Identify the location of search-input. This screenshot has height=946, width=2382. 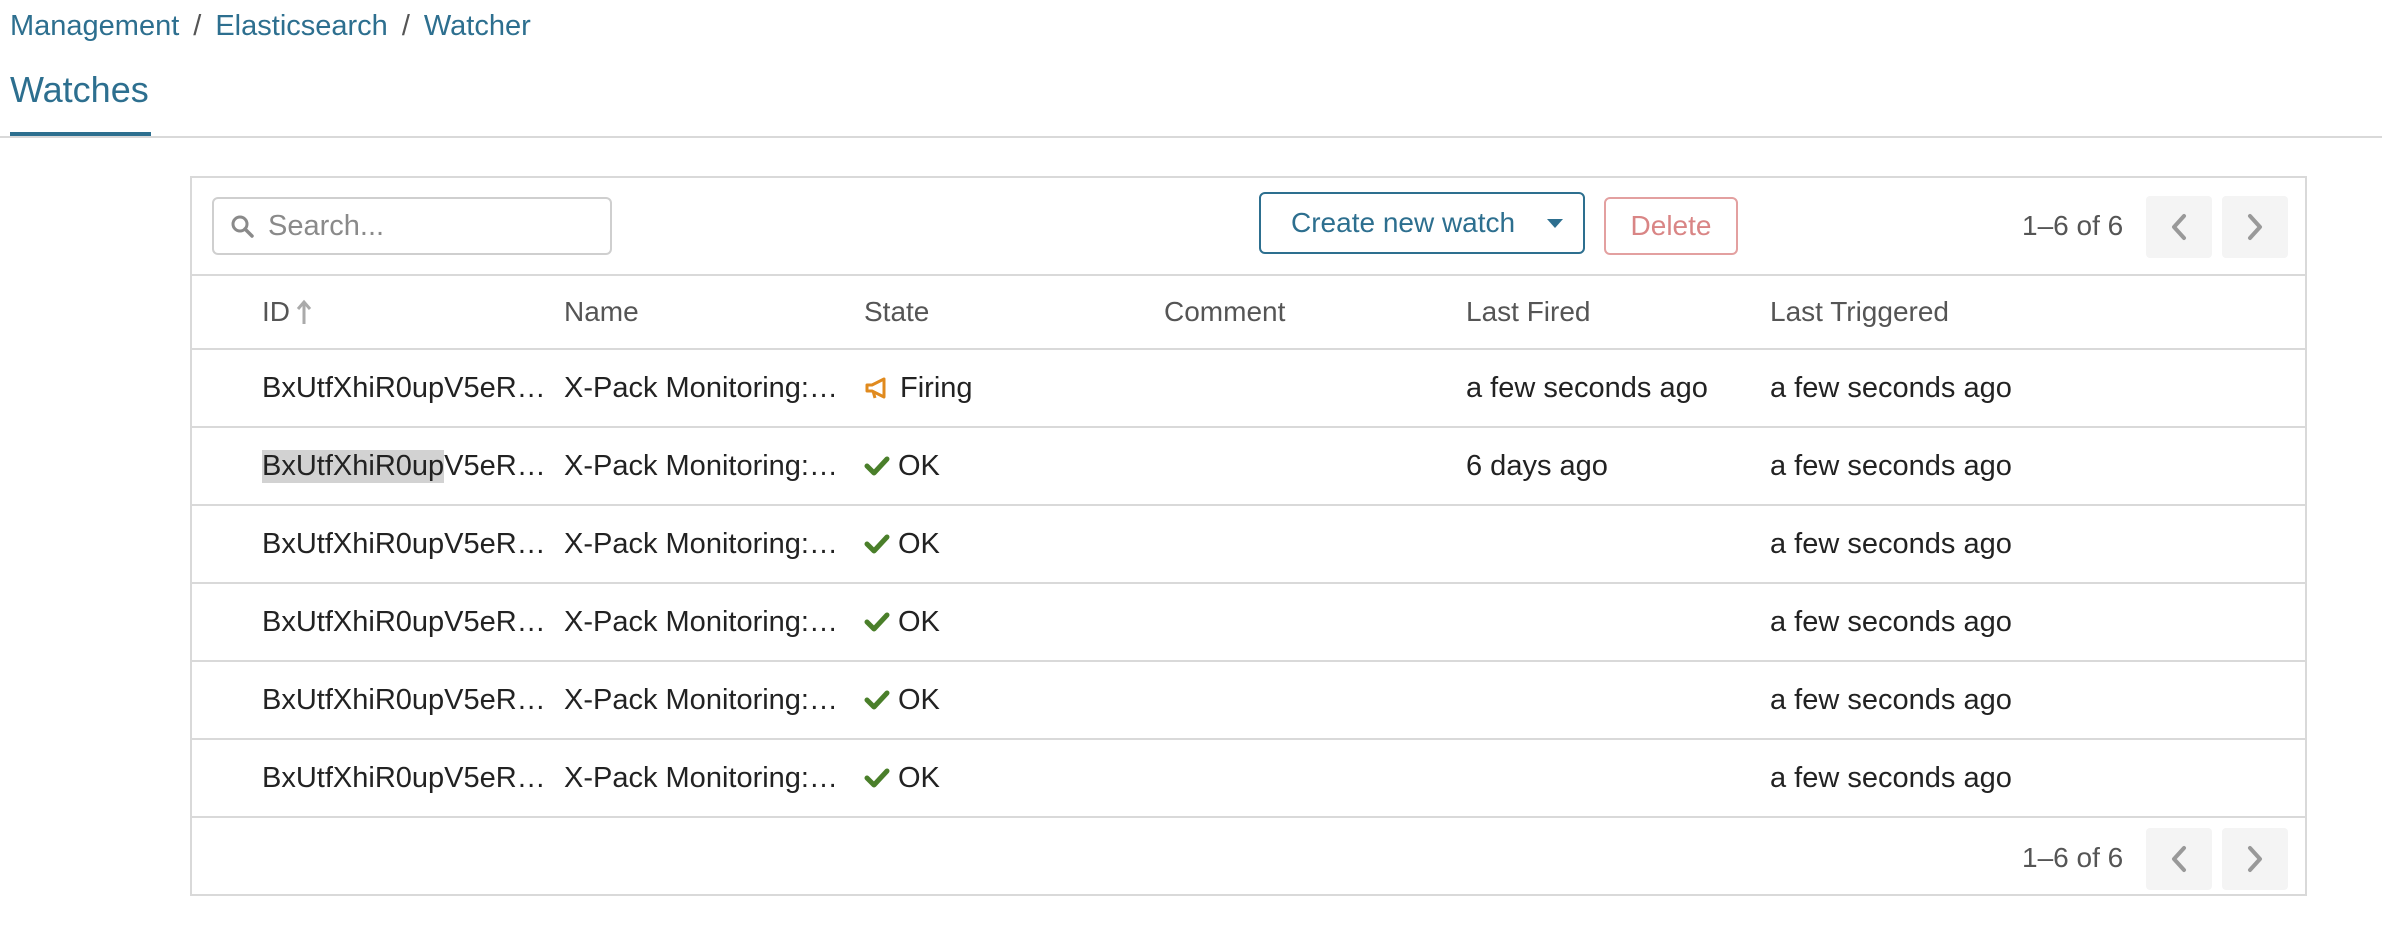
(428, 226).